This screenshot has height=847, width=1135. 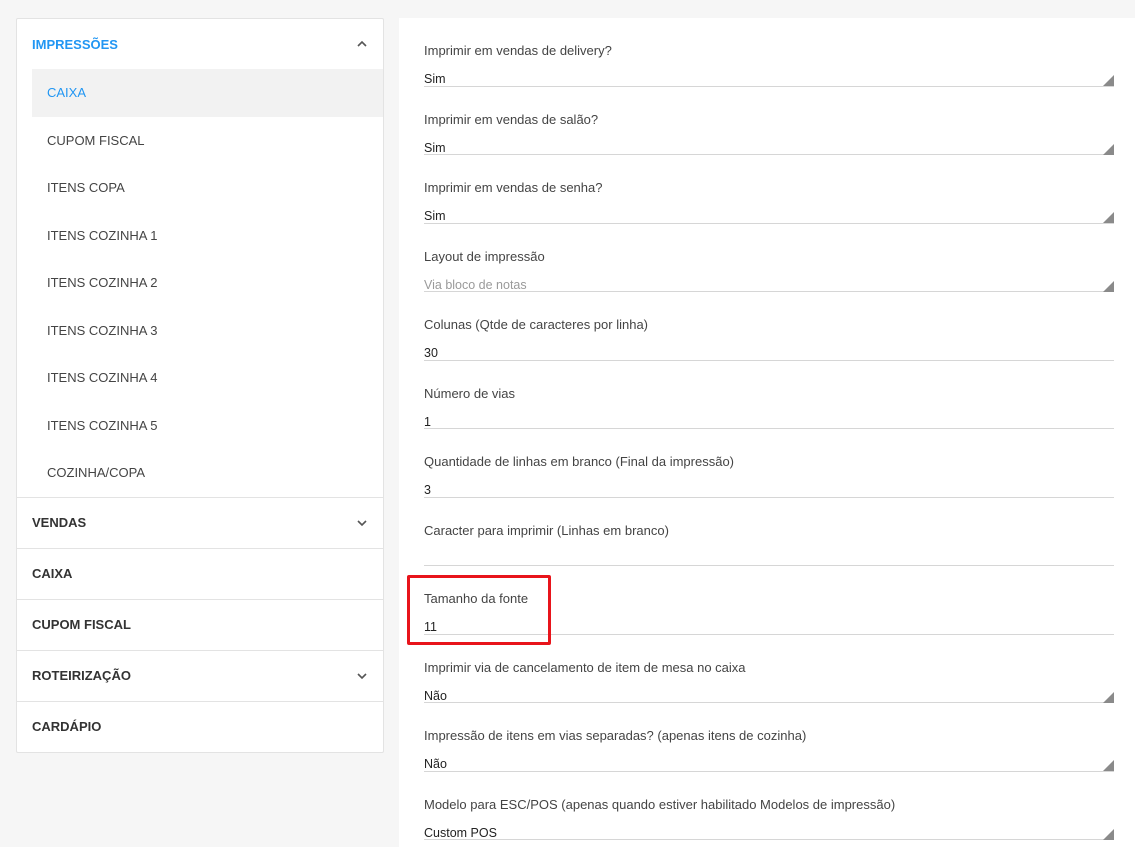 What do you see at coordinates (207, 141) in the screenshot?
I see `subitem-cupom-fiscal: CUPOM FISCAL` at bounding box center [207, 141].